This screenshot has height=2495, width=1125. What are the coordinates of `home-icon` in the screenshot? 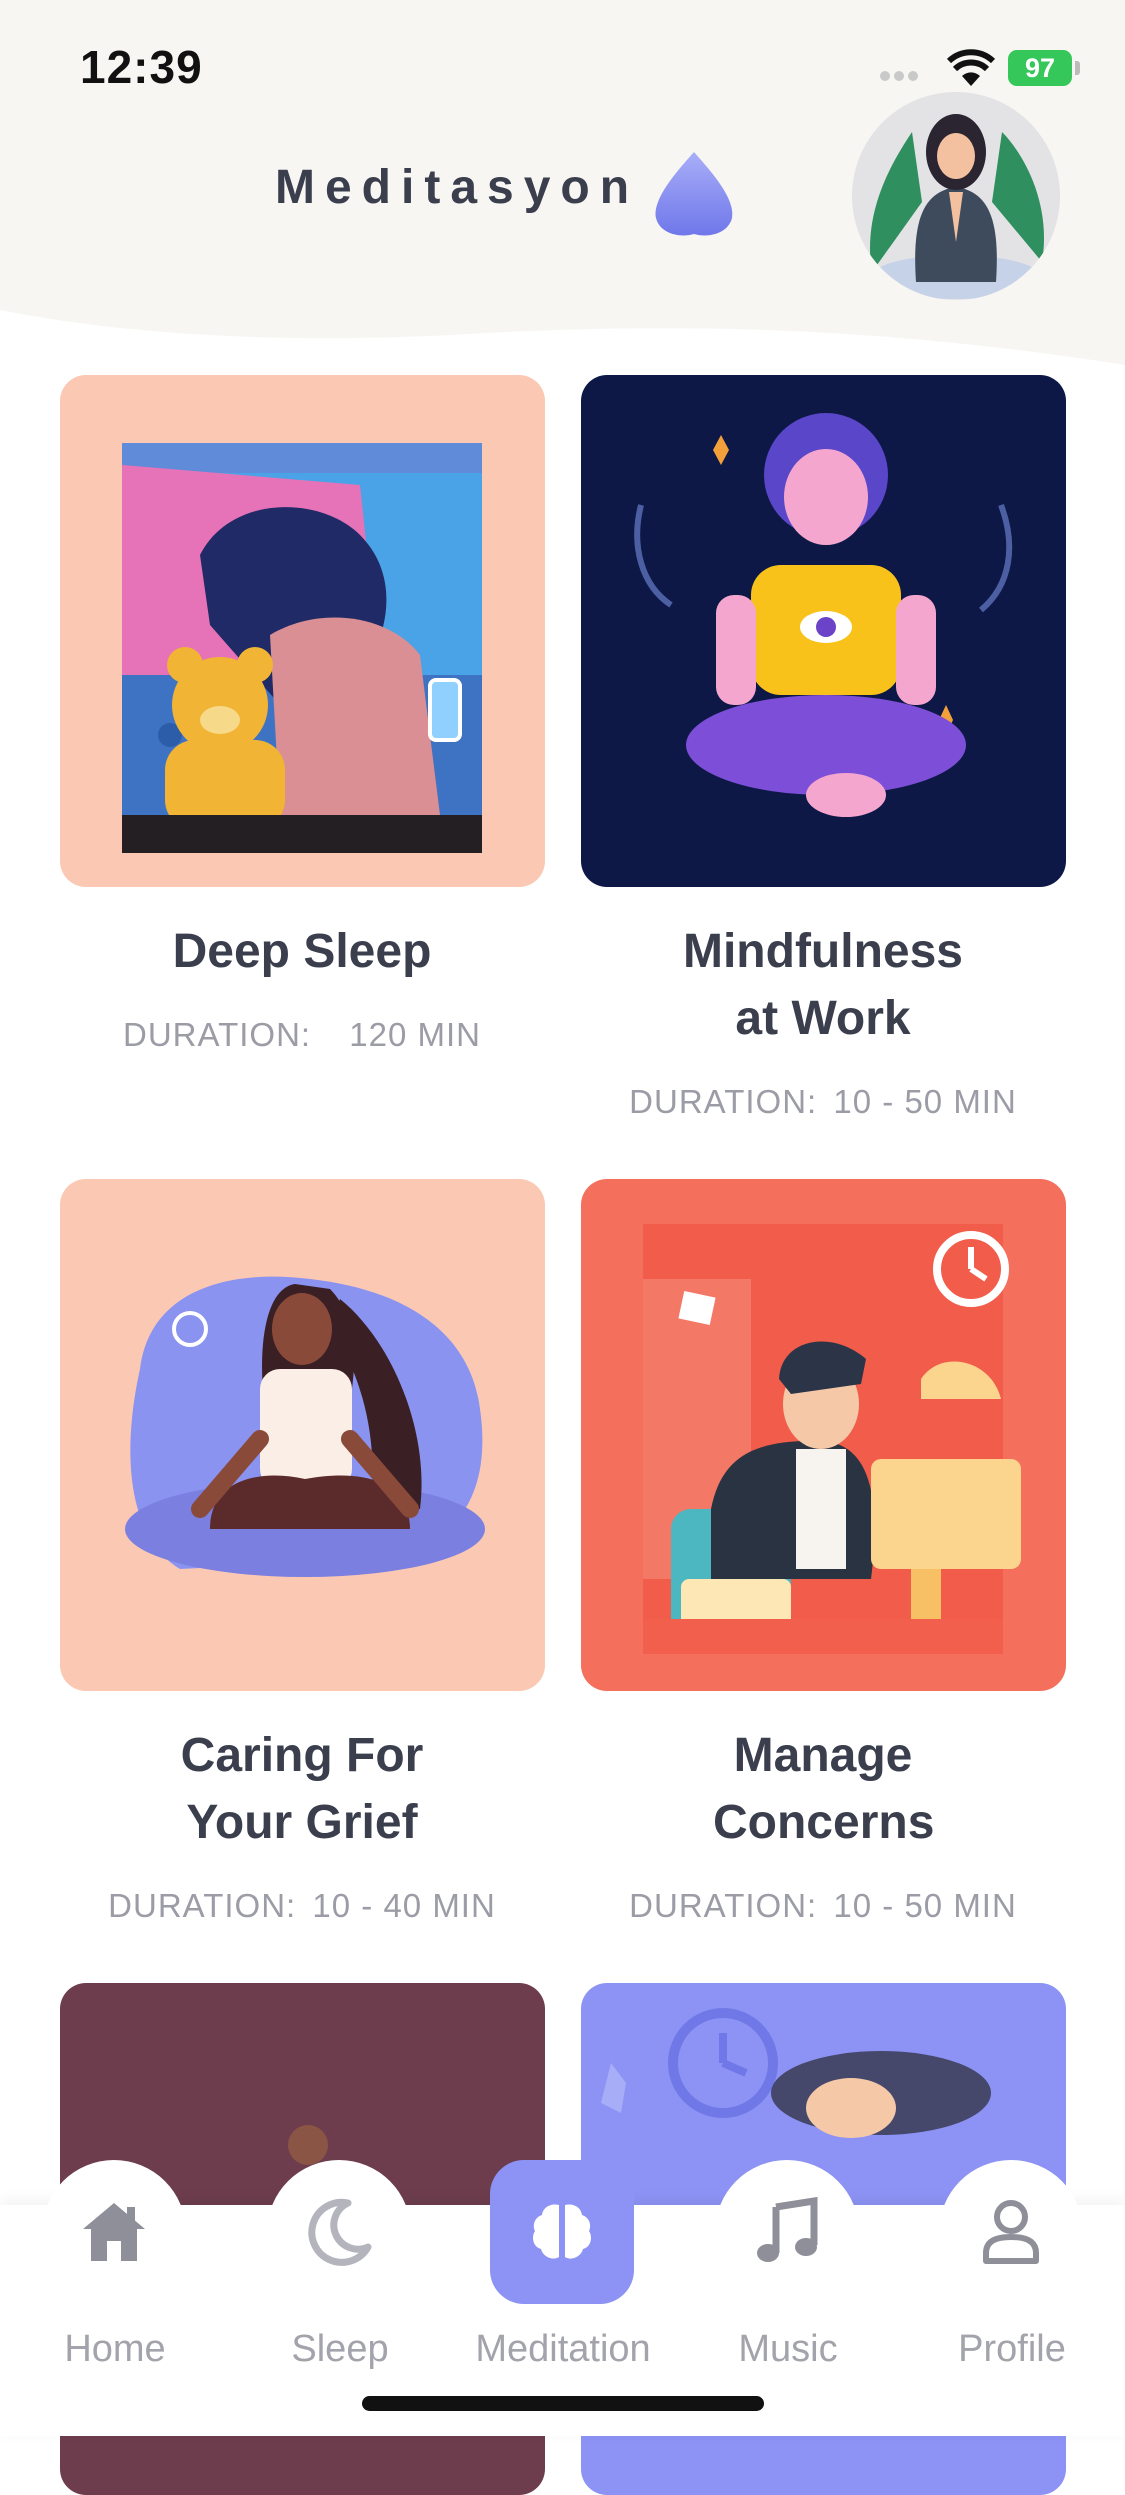 It's located at (114, 2232).